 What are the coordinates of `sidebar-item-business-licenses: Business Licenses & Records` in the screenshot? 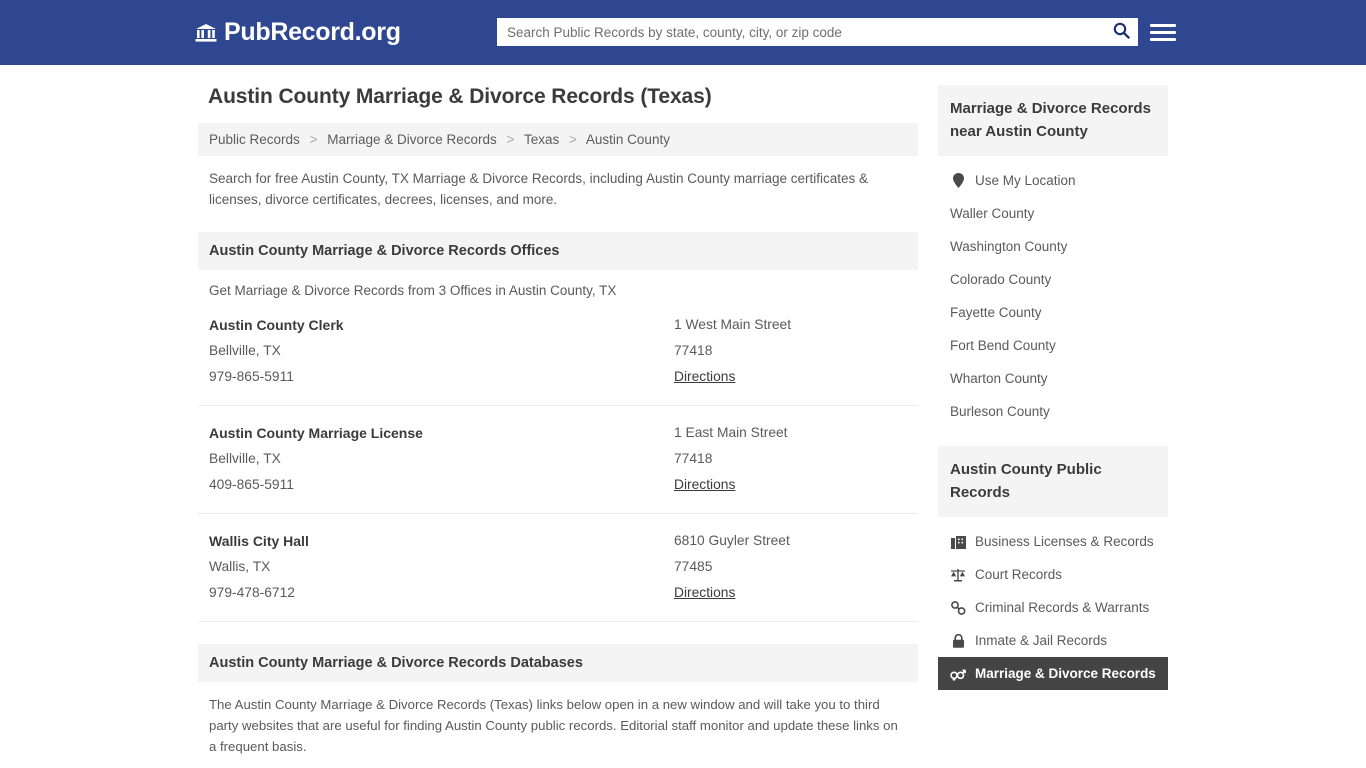 It's located at (1053, 541).